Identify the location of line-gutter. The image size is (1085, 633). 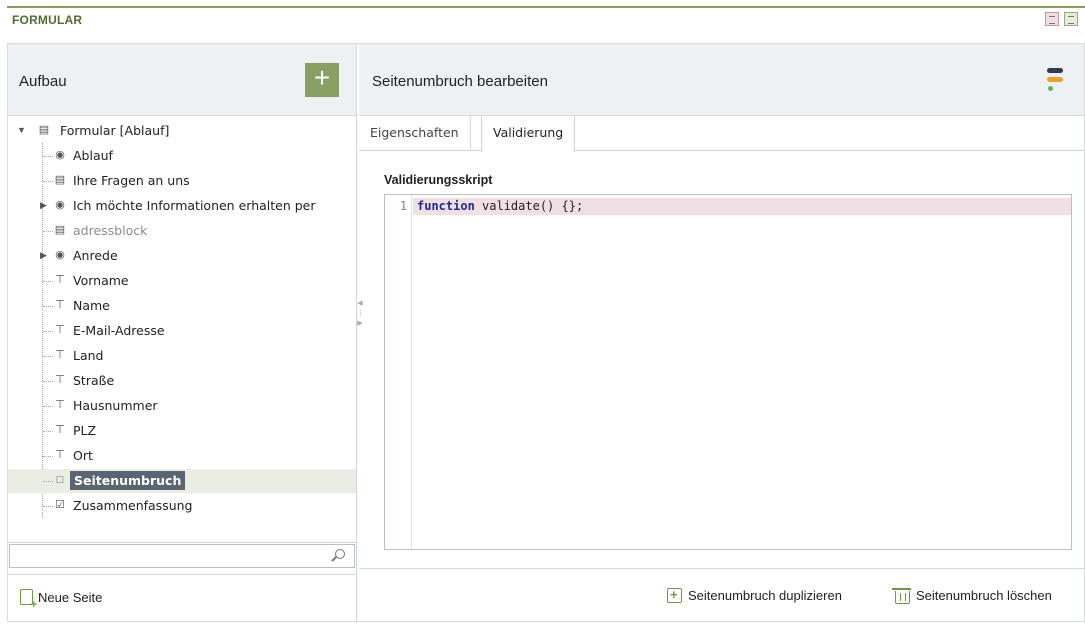
(398, 372).